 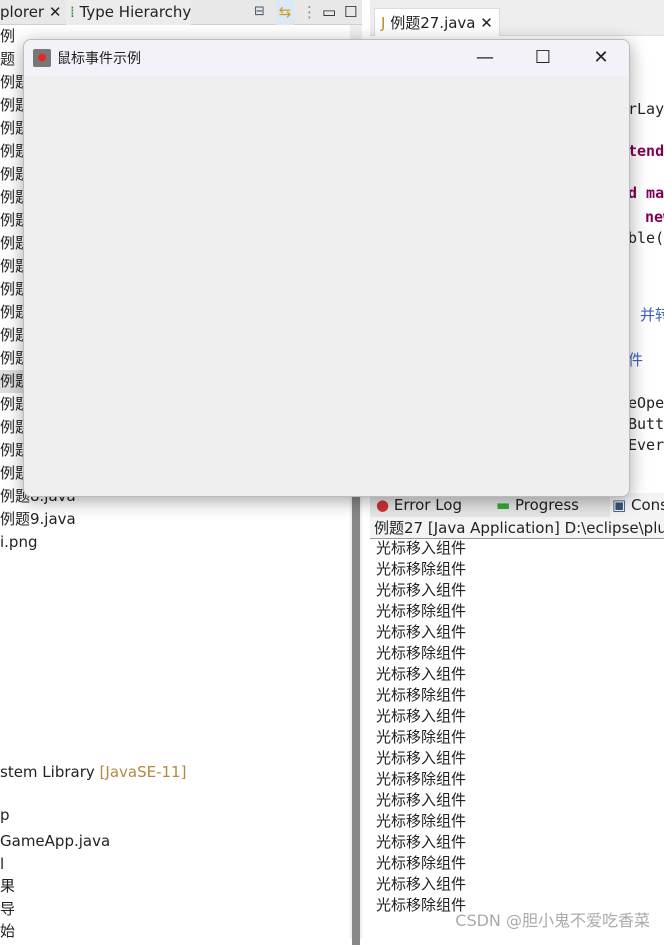 What do you see at coordinates (285, 12) in the screenshot?
I see `link-editor-icon: ⇆` at bounding box center [285, 12].